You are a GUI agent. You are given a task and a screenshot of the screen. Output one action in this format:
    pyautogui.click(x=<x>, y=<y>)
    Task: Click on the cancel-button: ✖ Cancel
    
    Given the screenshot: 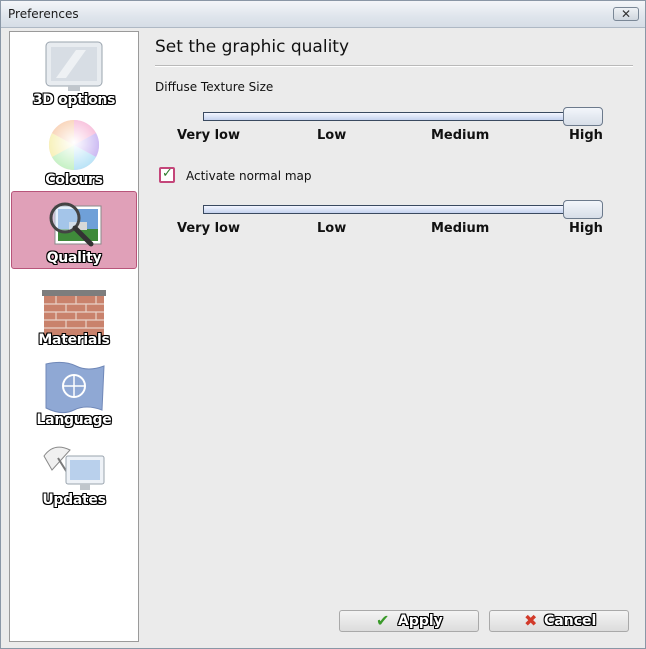 What is the action you would take?
    pyautogui.click(x=559, y=621)
    